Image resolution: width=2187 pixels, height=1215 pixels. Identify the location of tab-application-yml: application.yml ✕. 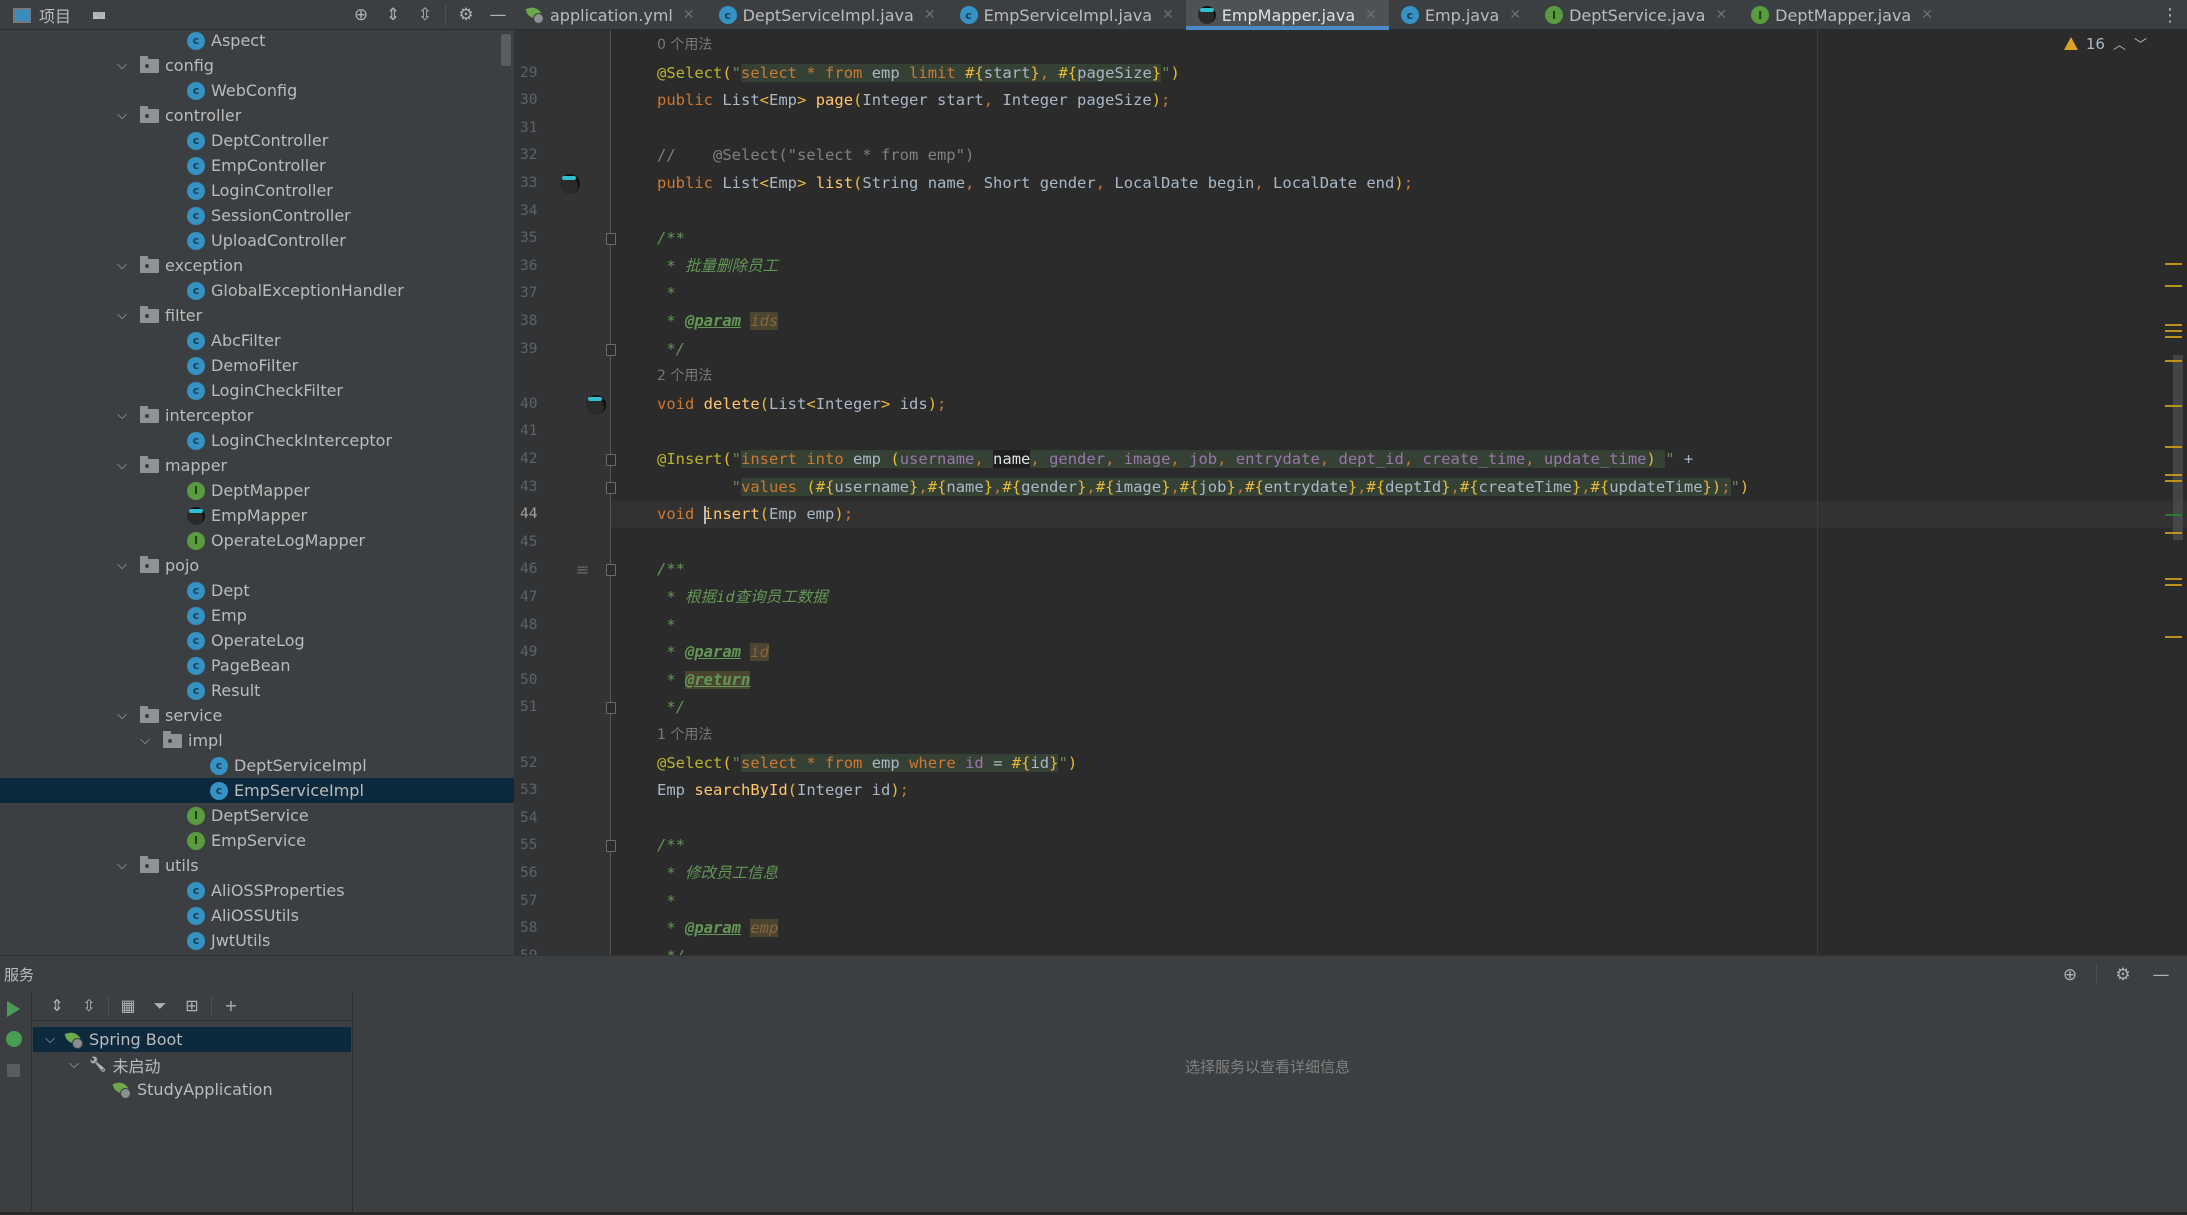
(610, 15).